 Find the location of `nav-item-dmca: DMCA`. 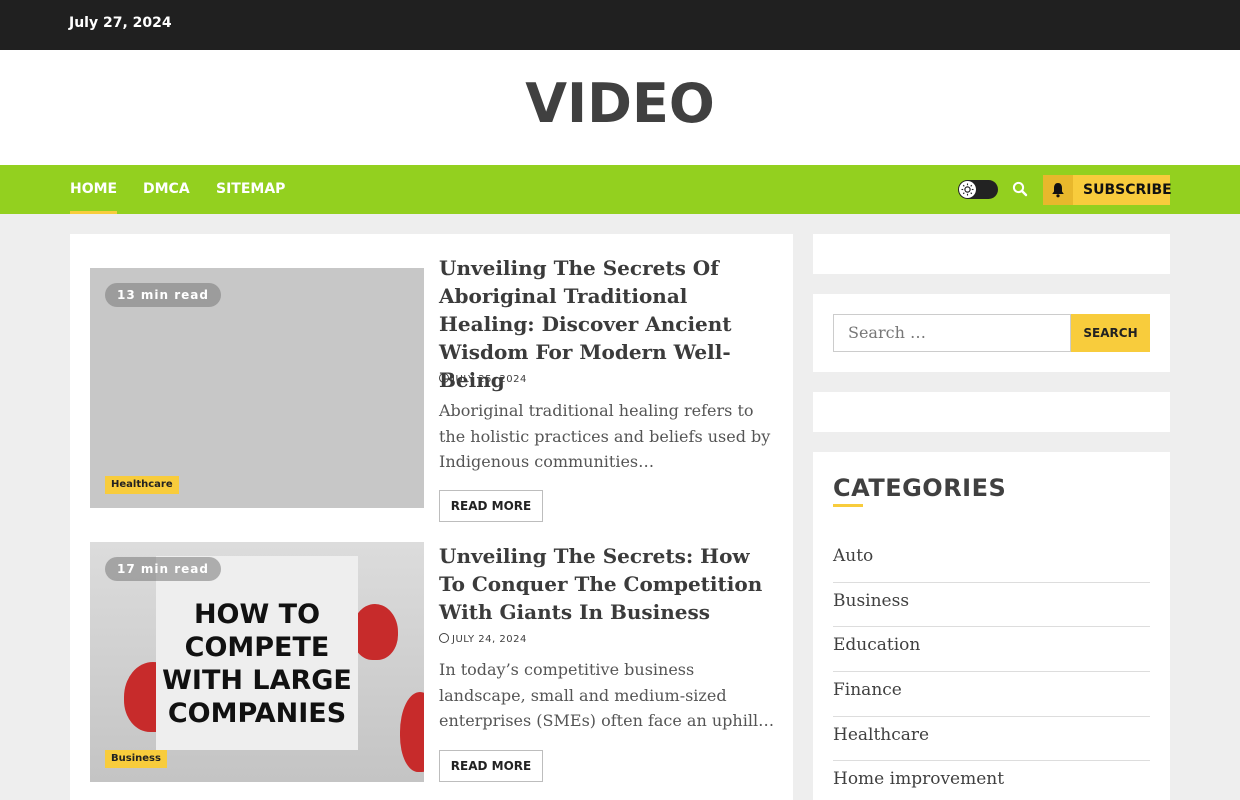

nav-item-dmca: DMCA is located at coordinates (166, 189).